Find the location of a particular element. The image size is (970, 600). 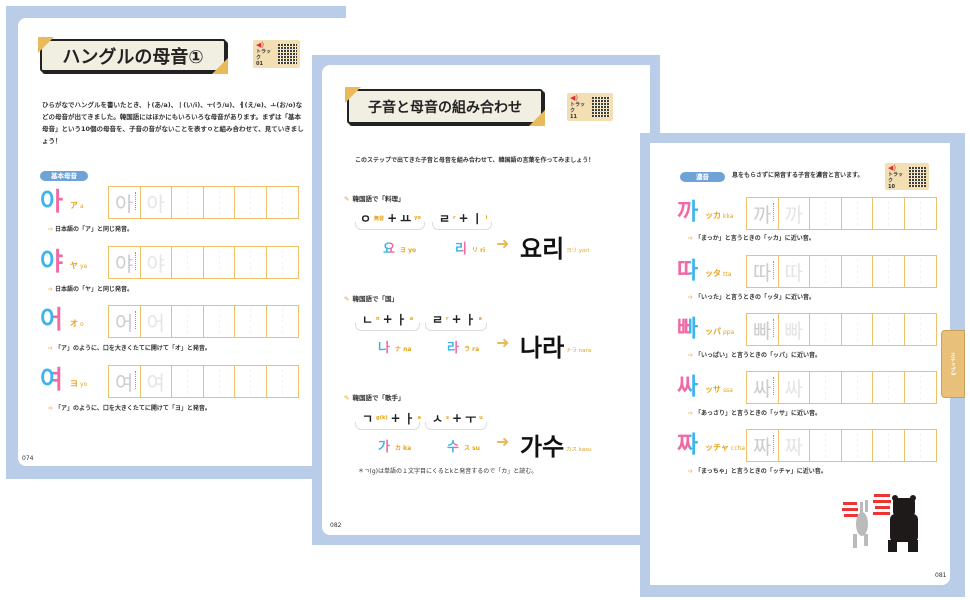

hangul-char: 야 is located at coordinates (52, 261).